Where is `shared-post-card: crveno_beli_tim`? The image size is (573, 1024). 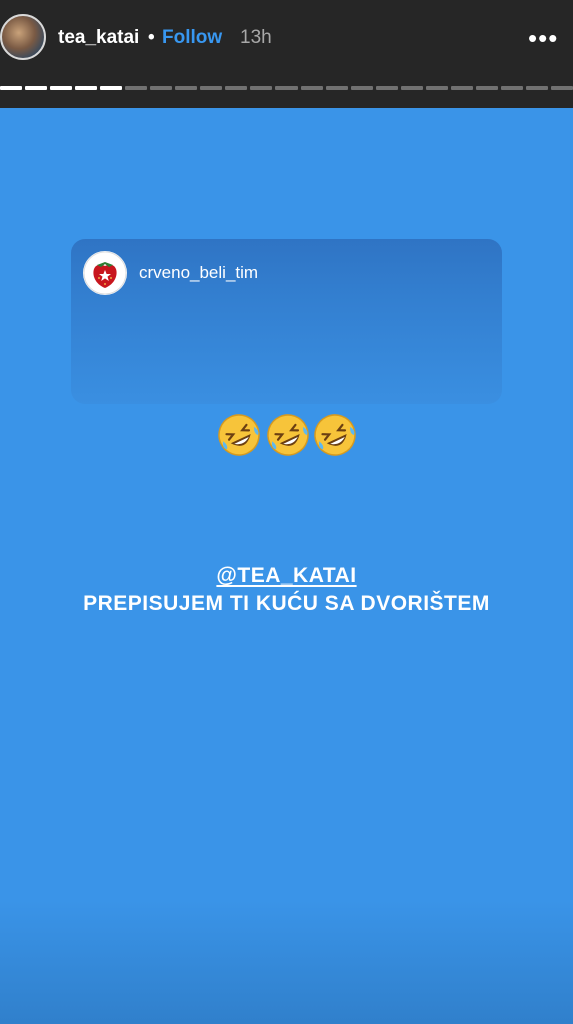
shared-post-card: crveno_beli_tim is located at coordinates (286, 321).